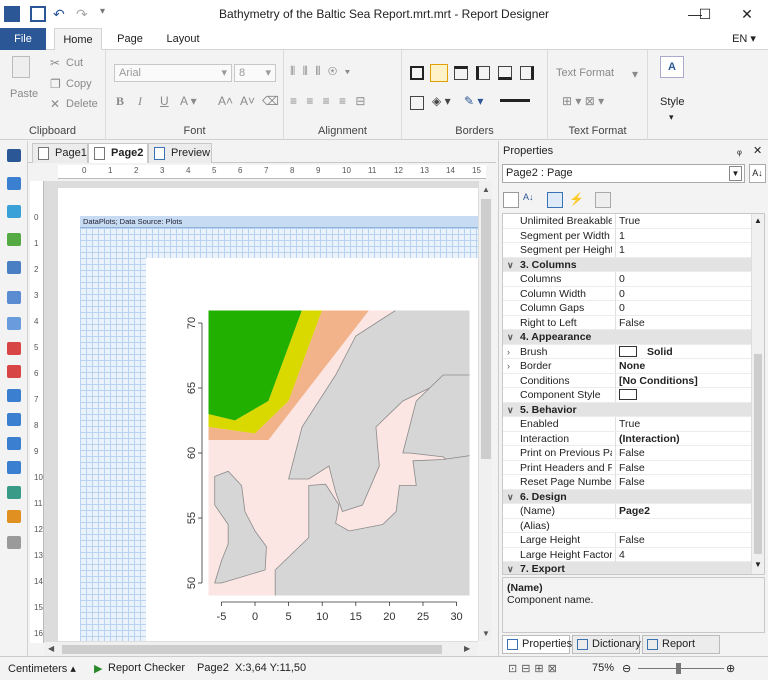 The width and height of the screenshot is (768, 680). I want to click on tab-preview: Preview, so click(180, 153).